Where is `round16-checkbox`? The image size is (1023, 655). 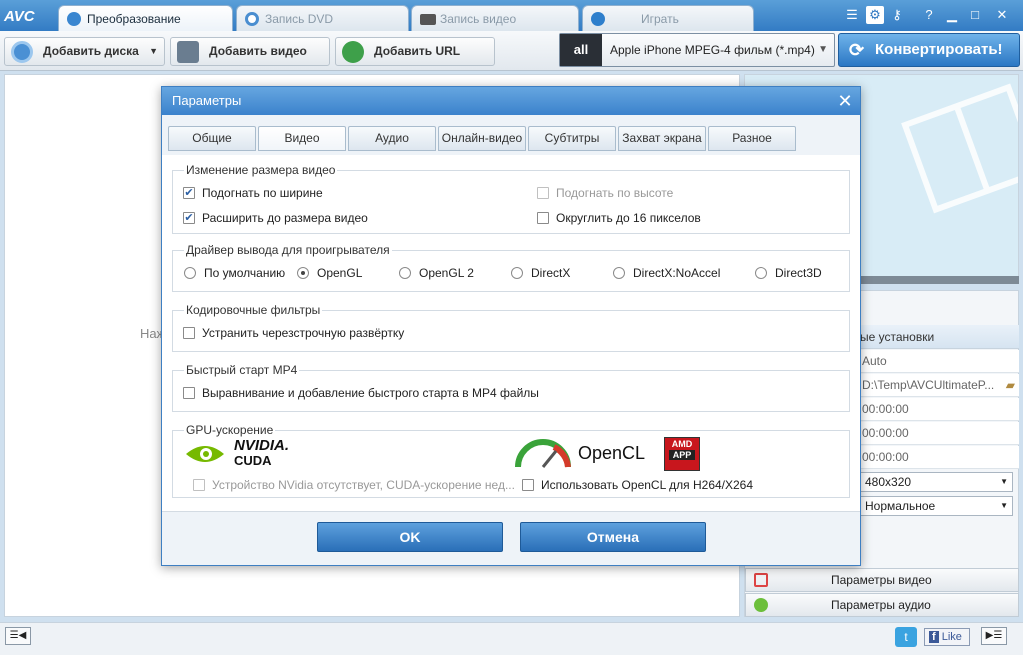 round16-checkbox is located at coordinates (543, 218).